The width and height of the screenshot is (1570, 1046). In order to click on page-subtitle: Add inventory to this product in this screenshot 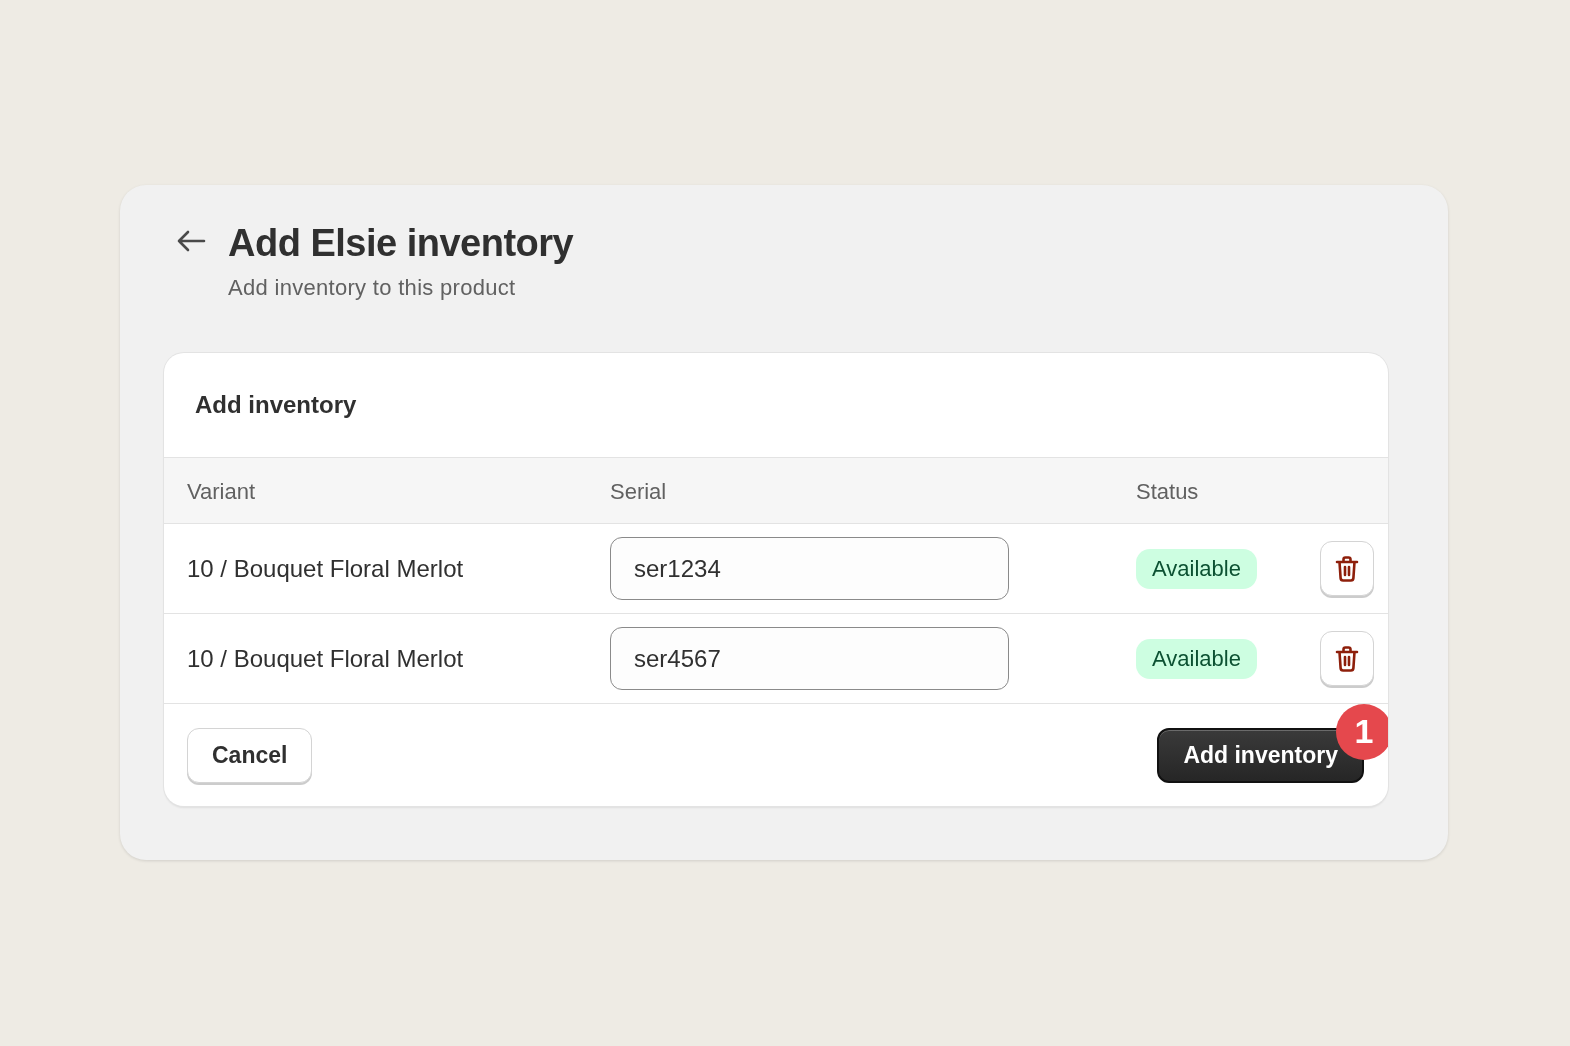, I will do `click(372, 288)`.